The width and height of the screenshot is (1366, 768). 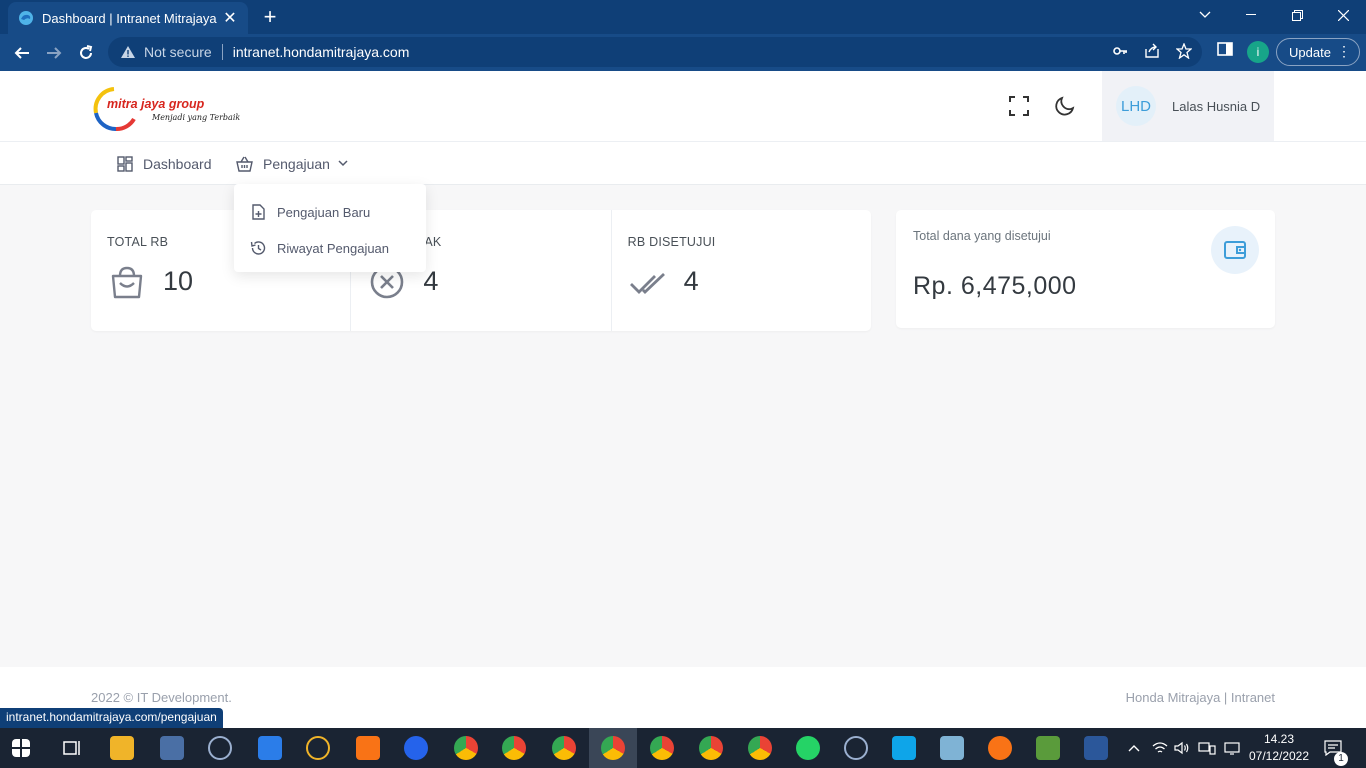 What do you see at coordinates (1085, 269) in the screenshot?
I see `fund-card: Total dana yang disetujui Rp. 6,475,000` at bounding box center [1085, 269].